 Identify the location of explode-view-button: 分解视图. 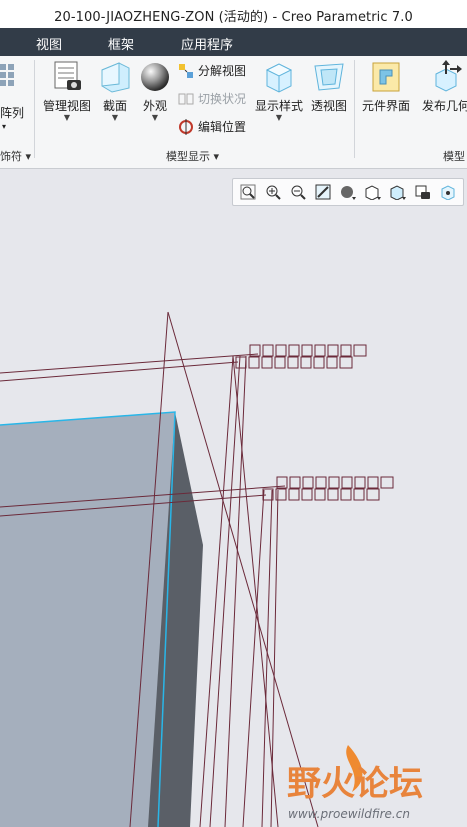
(212, 70).